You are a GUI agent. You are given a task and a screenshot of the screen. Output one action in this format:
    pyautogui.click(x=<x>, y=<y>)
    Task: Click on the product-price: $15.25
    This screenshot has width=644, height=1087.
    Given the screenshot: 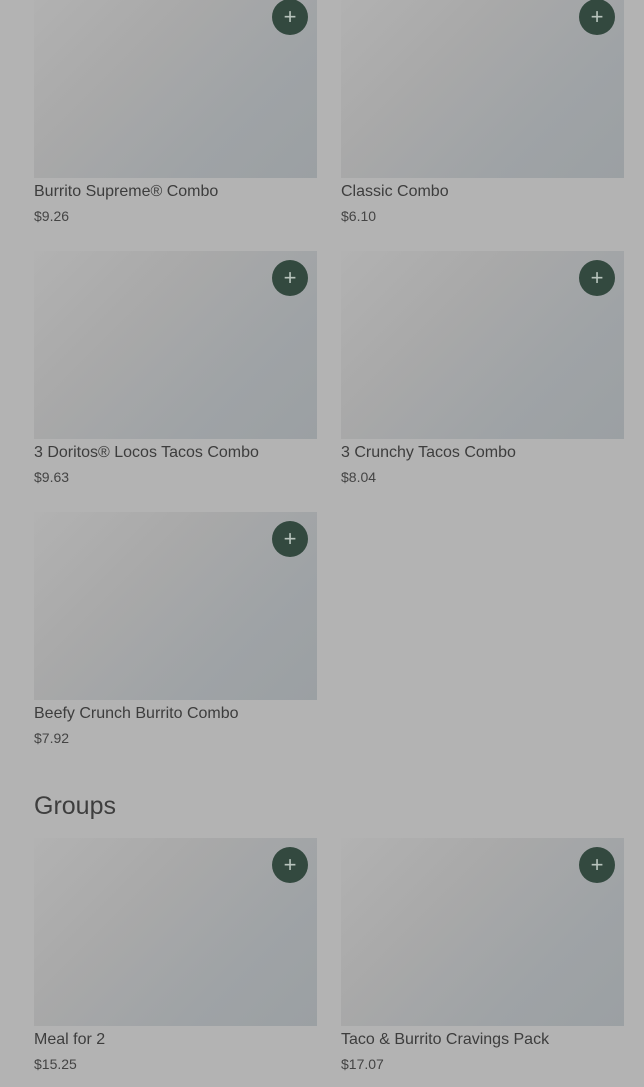 What is the action you would take?
    pyautogui.click(x=55, y=1064)
    